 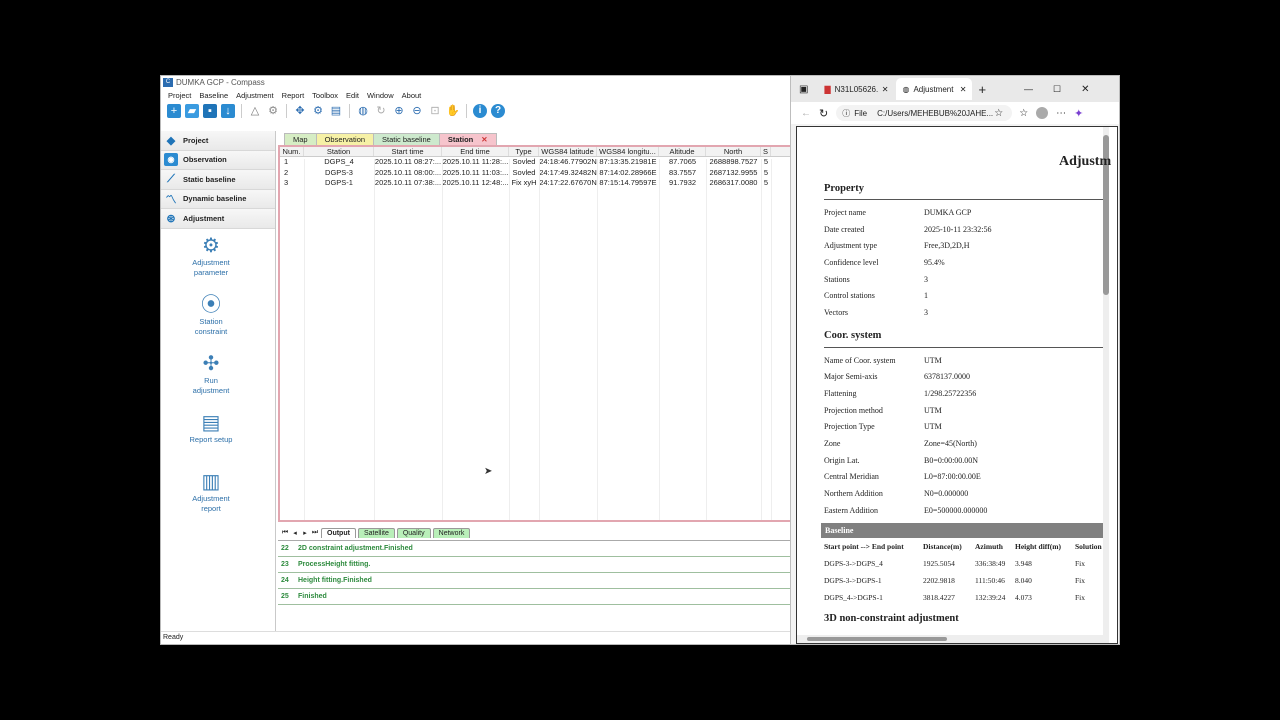 What do you see at coordinates (856, 89) in the screenshot?
I see `browser-tab-pdf: ▇N31L05626... ✕` at bounding box center [856, 89].